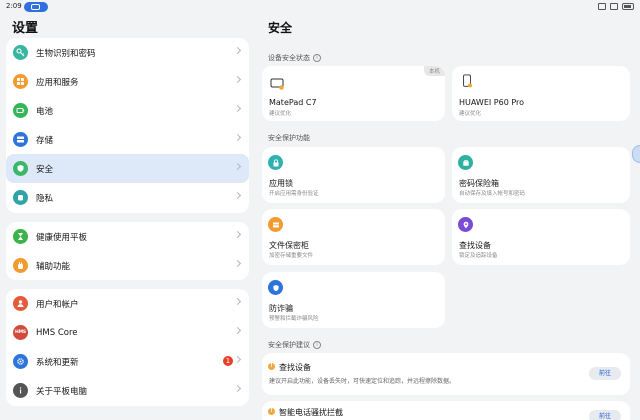 The width and height of the screenshot is (640, 420). What do you see at coordinates (541, 93) in the screenshot?
I see `device-card-p60: HUAWEI P60 Pro 建议优化` at bounding box center [541, 93].